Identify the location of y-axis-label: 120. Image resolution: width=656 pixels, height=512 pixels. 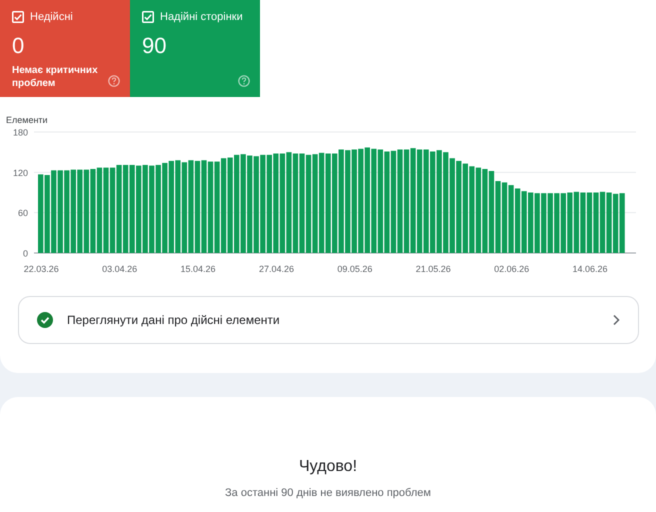
(20, 172).